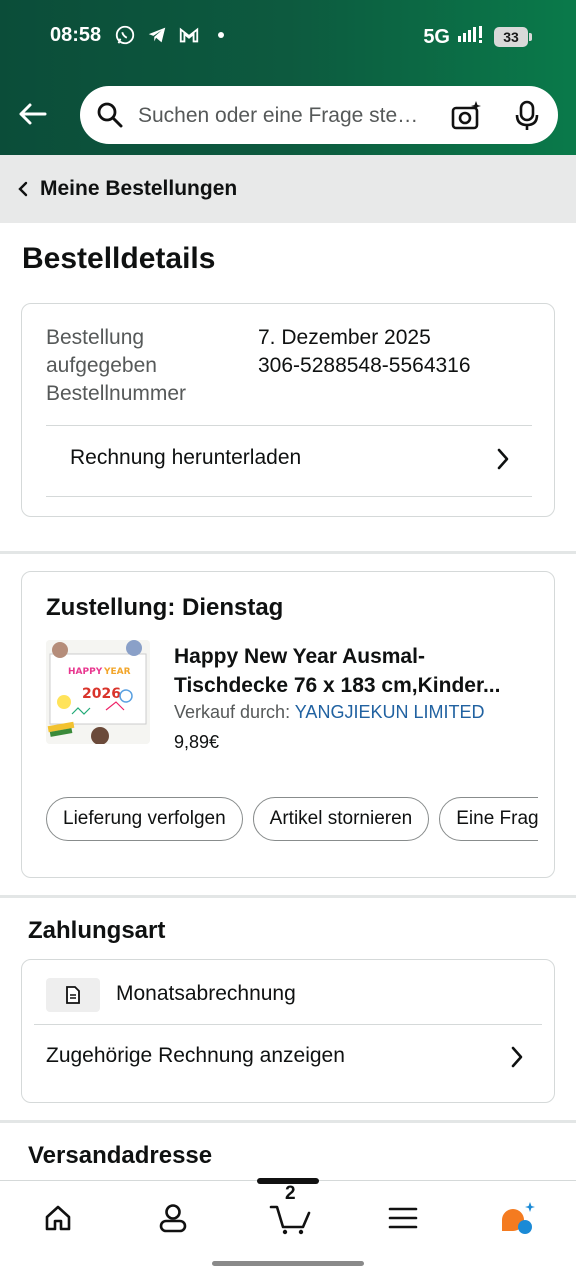 This screenshot has height=1280, width=576. I want to click on back-arrow-icon, so click(33, 114).